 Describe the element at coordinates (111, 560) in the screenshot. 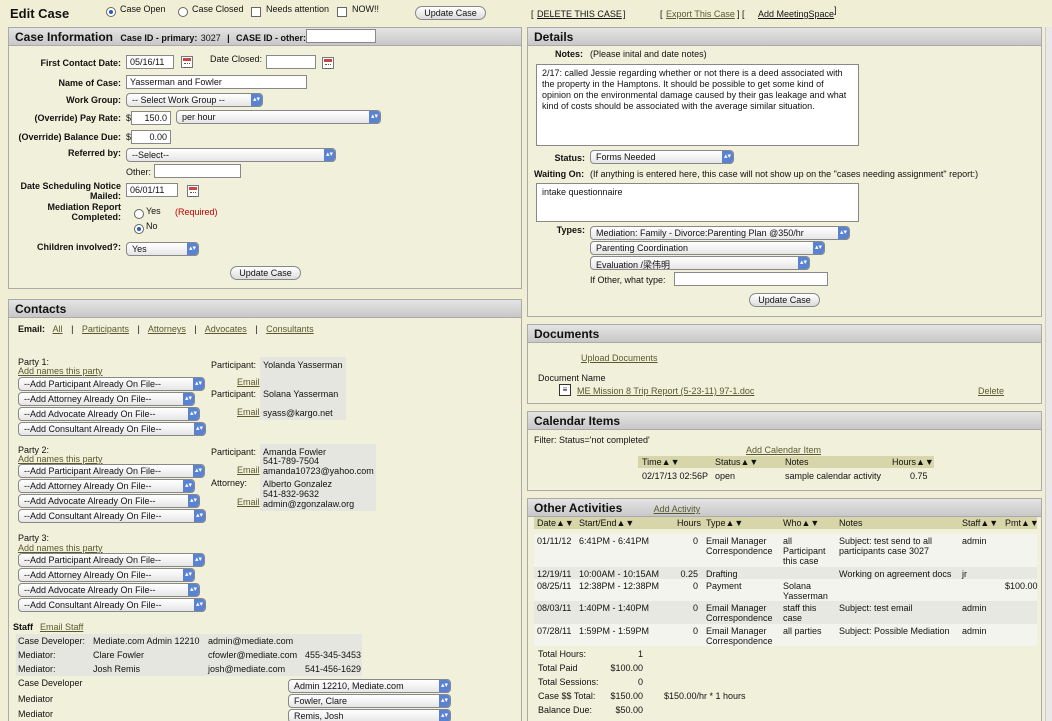

I see `party3-add-participant-select: --Add Participant Already On File-- ▴▾` at that location.